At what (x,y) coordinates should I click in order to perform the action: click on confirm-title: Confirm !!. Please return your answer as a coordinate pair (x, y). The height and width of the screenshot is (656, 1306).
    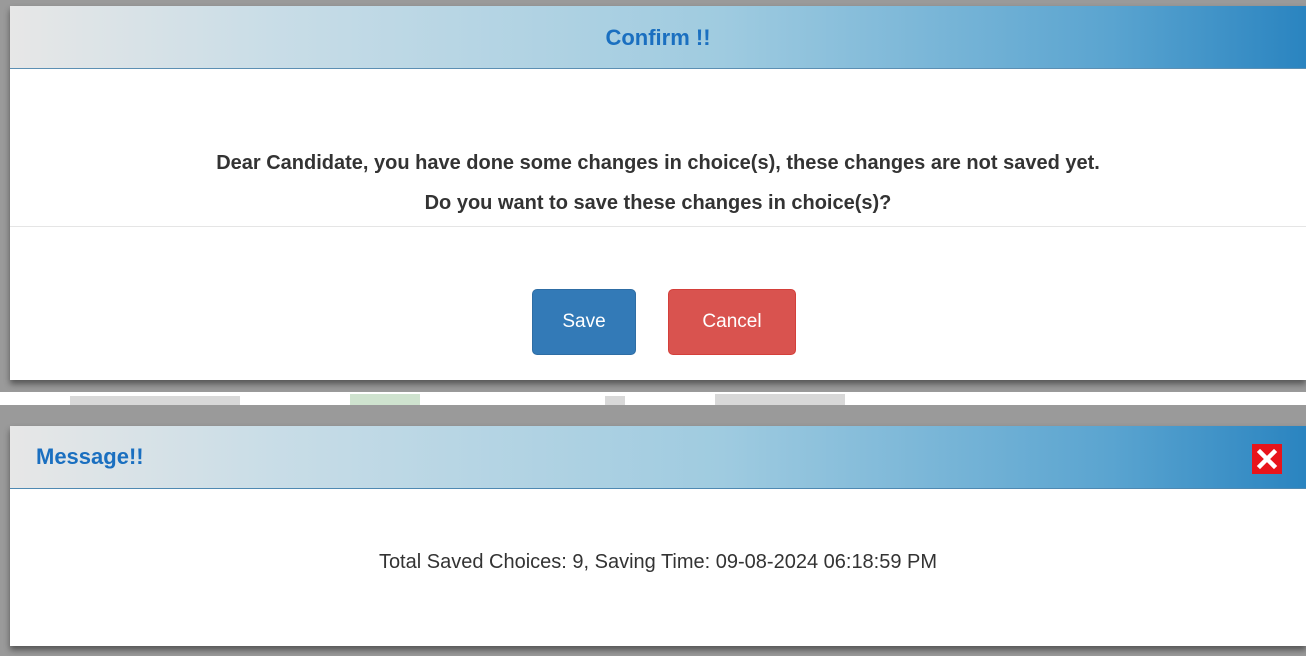
    Looking at the image, I should click on (658, 37).